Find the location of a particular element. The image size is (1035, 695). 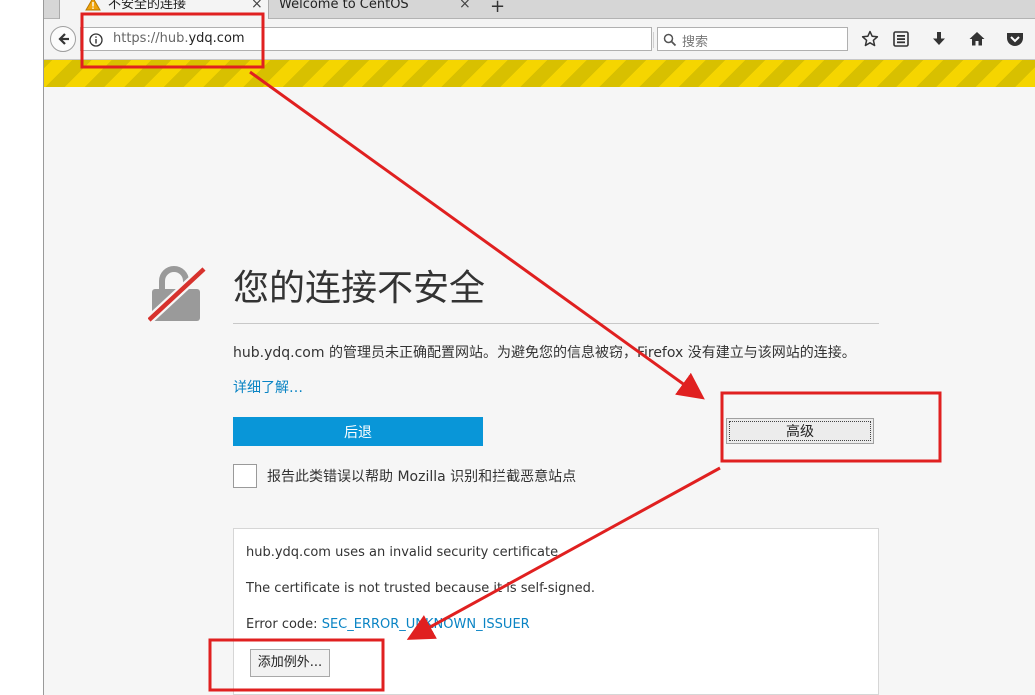

divider is located at coordinates (556, 323).